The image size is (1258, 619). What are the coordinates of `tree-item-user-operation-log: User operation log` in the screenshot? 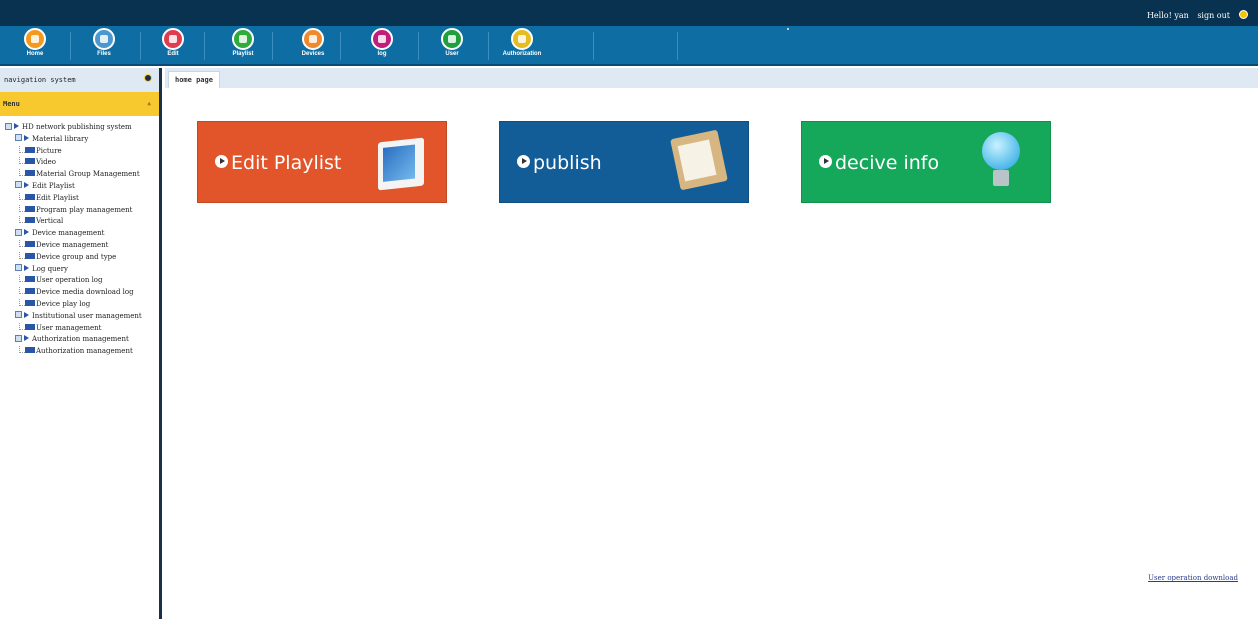 It's located at (79, 281).